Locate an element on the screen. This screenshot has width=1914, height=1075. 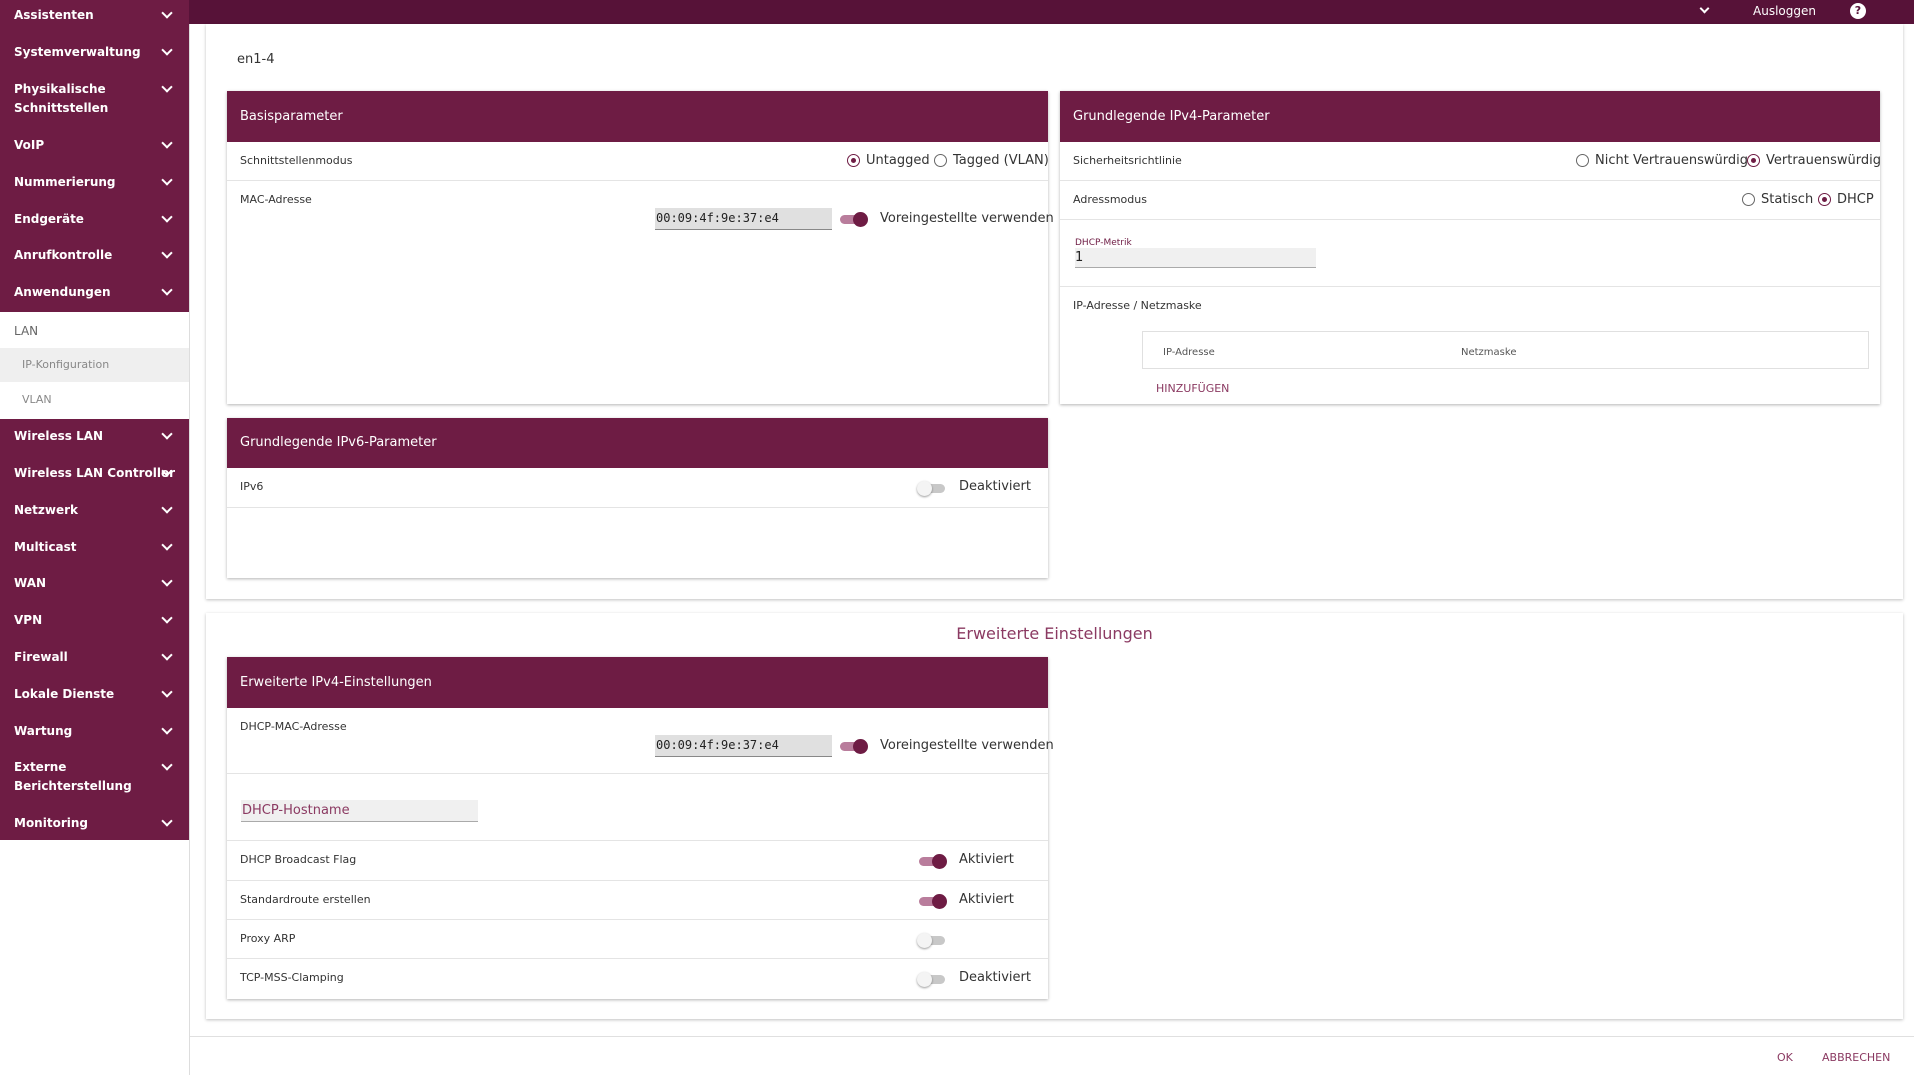
tcp-mss-toggle is located at coordinates (932, 979).